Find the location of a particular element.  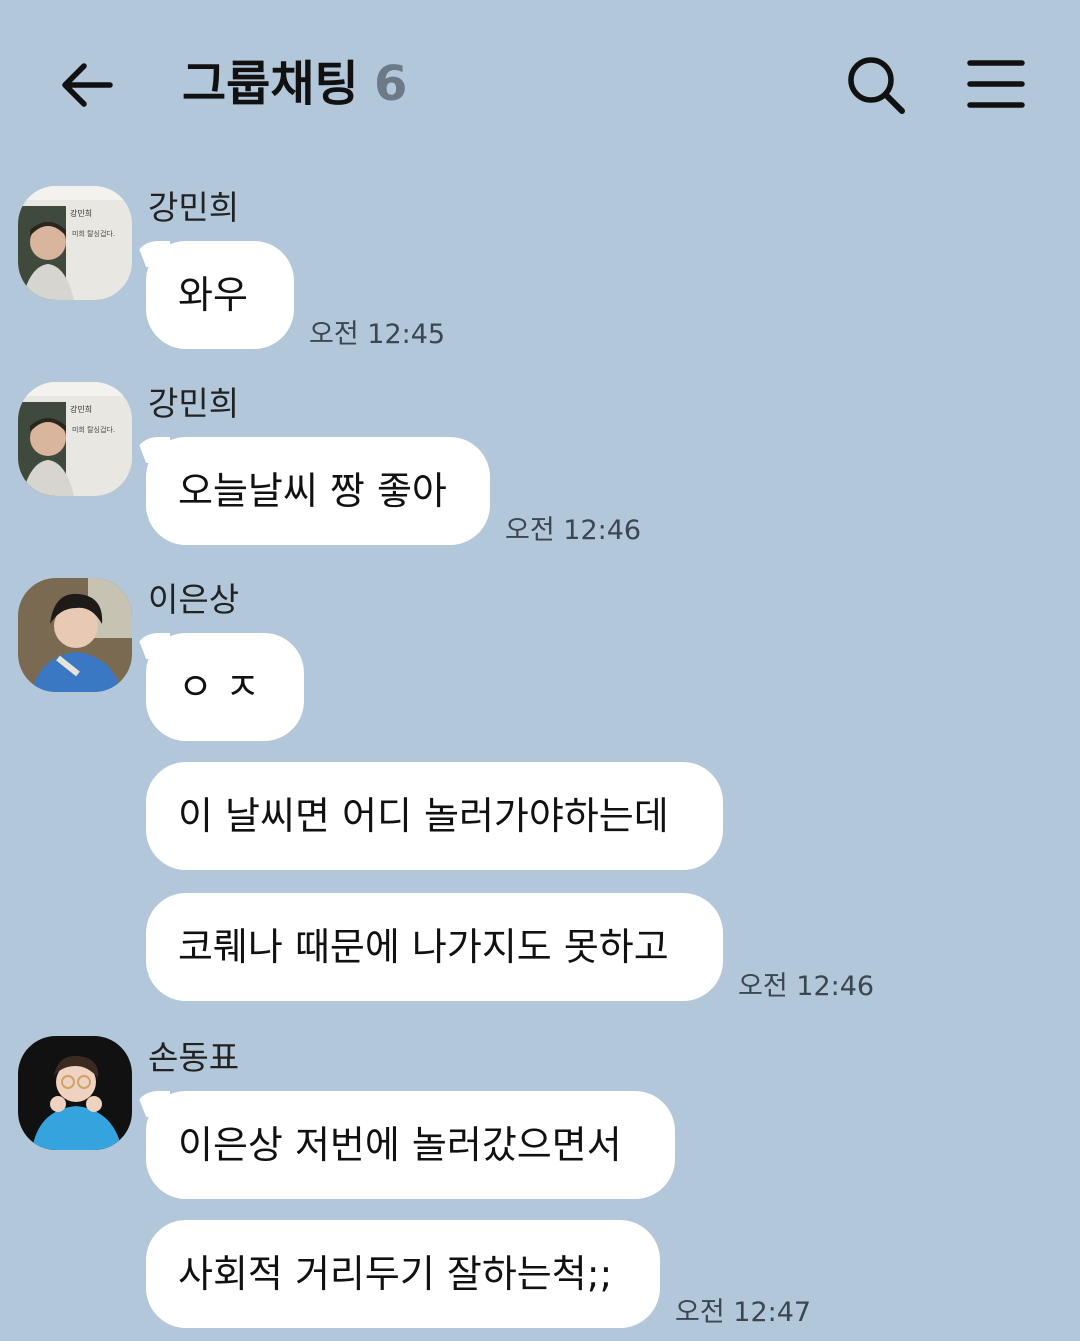

message-time: 오전 12:47 is located at coordinates (743, 1312).